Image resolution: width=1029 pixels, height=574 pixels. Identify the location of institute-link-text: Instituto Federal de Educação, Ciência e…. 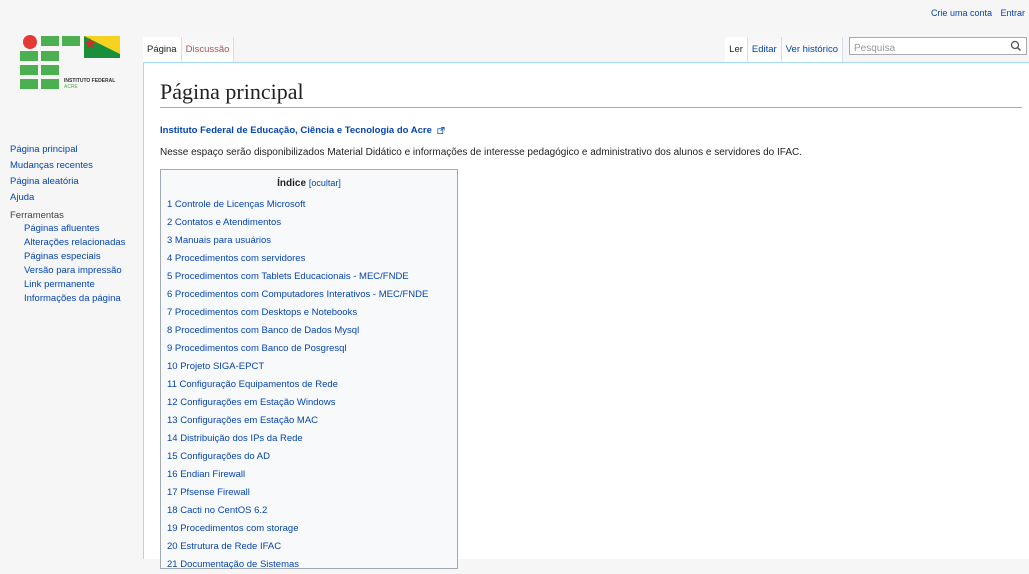
(296, 130).